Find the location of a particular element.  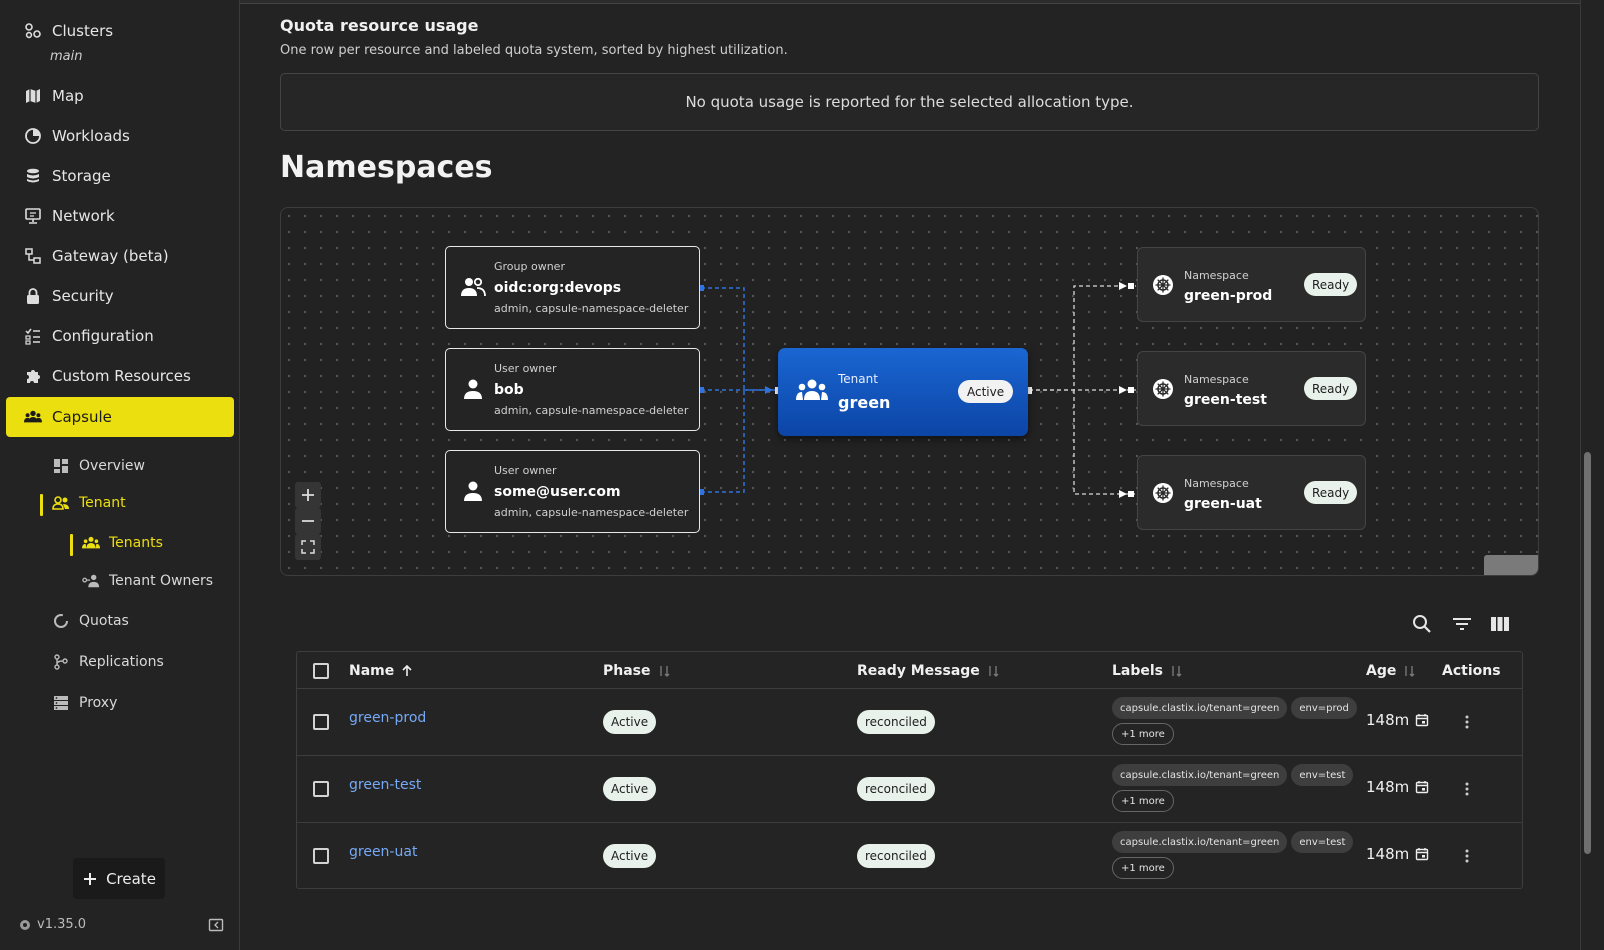

workloads-icon is located at coordinates (33, 136).